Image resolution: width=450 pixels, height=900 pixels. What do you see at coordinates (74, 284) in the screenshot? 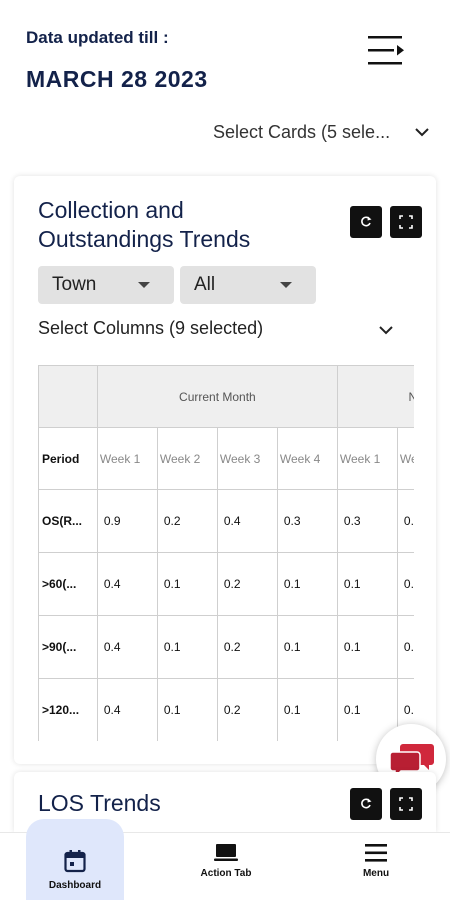
I see `location-filter-value: Town` at bounding box center [74, 284].